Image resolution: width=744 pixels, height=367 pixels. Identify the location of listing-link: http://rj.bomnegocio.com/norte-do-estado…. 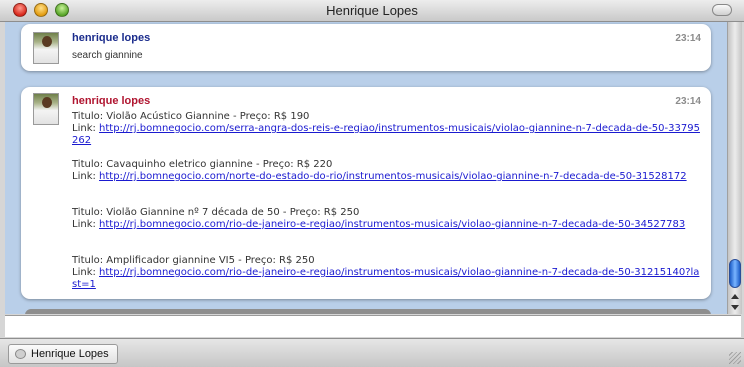
(393, 176).